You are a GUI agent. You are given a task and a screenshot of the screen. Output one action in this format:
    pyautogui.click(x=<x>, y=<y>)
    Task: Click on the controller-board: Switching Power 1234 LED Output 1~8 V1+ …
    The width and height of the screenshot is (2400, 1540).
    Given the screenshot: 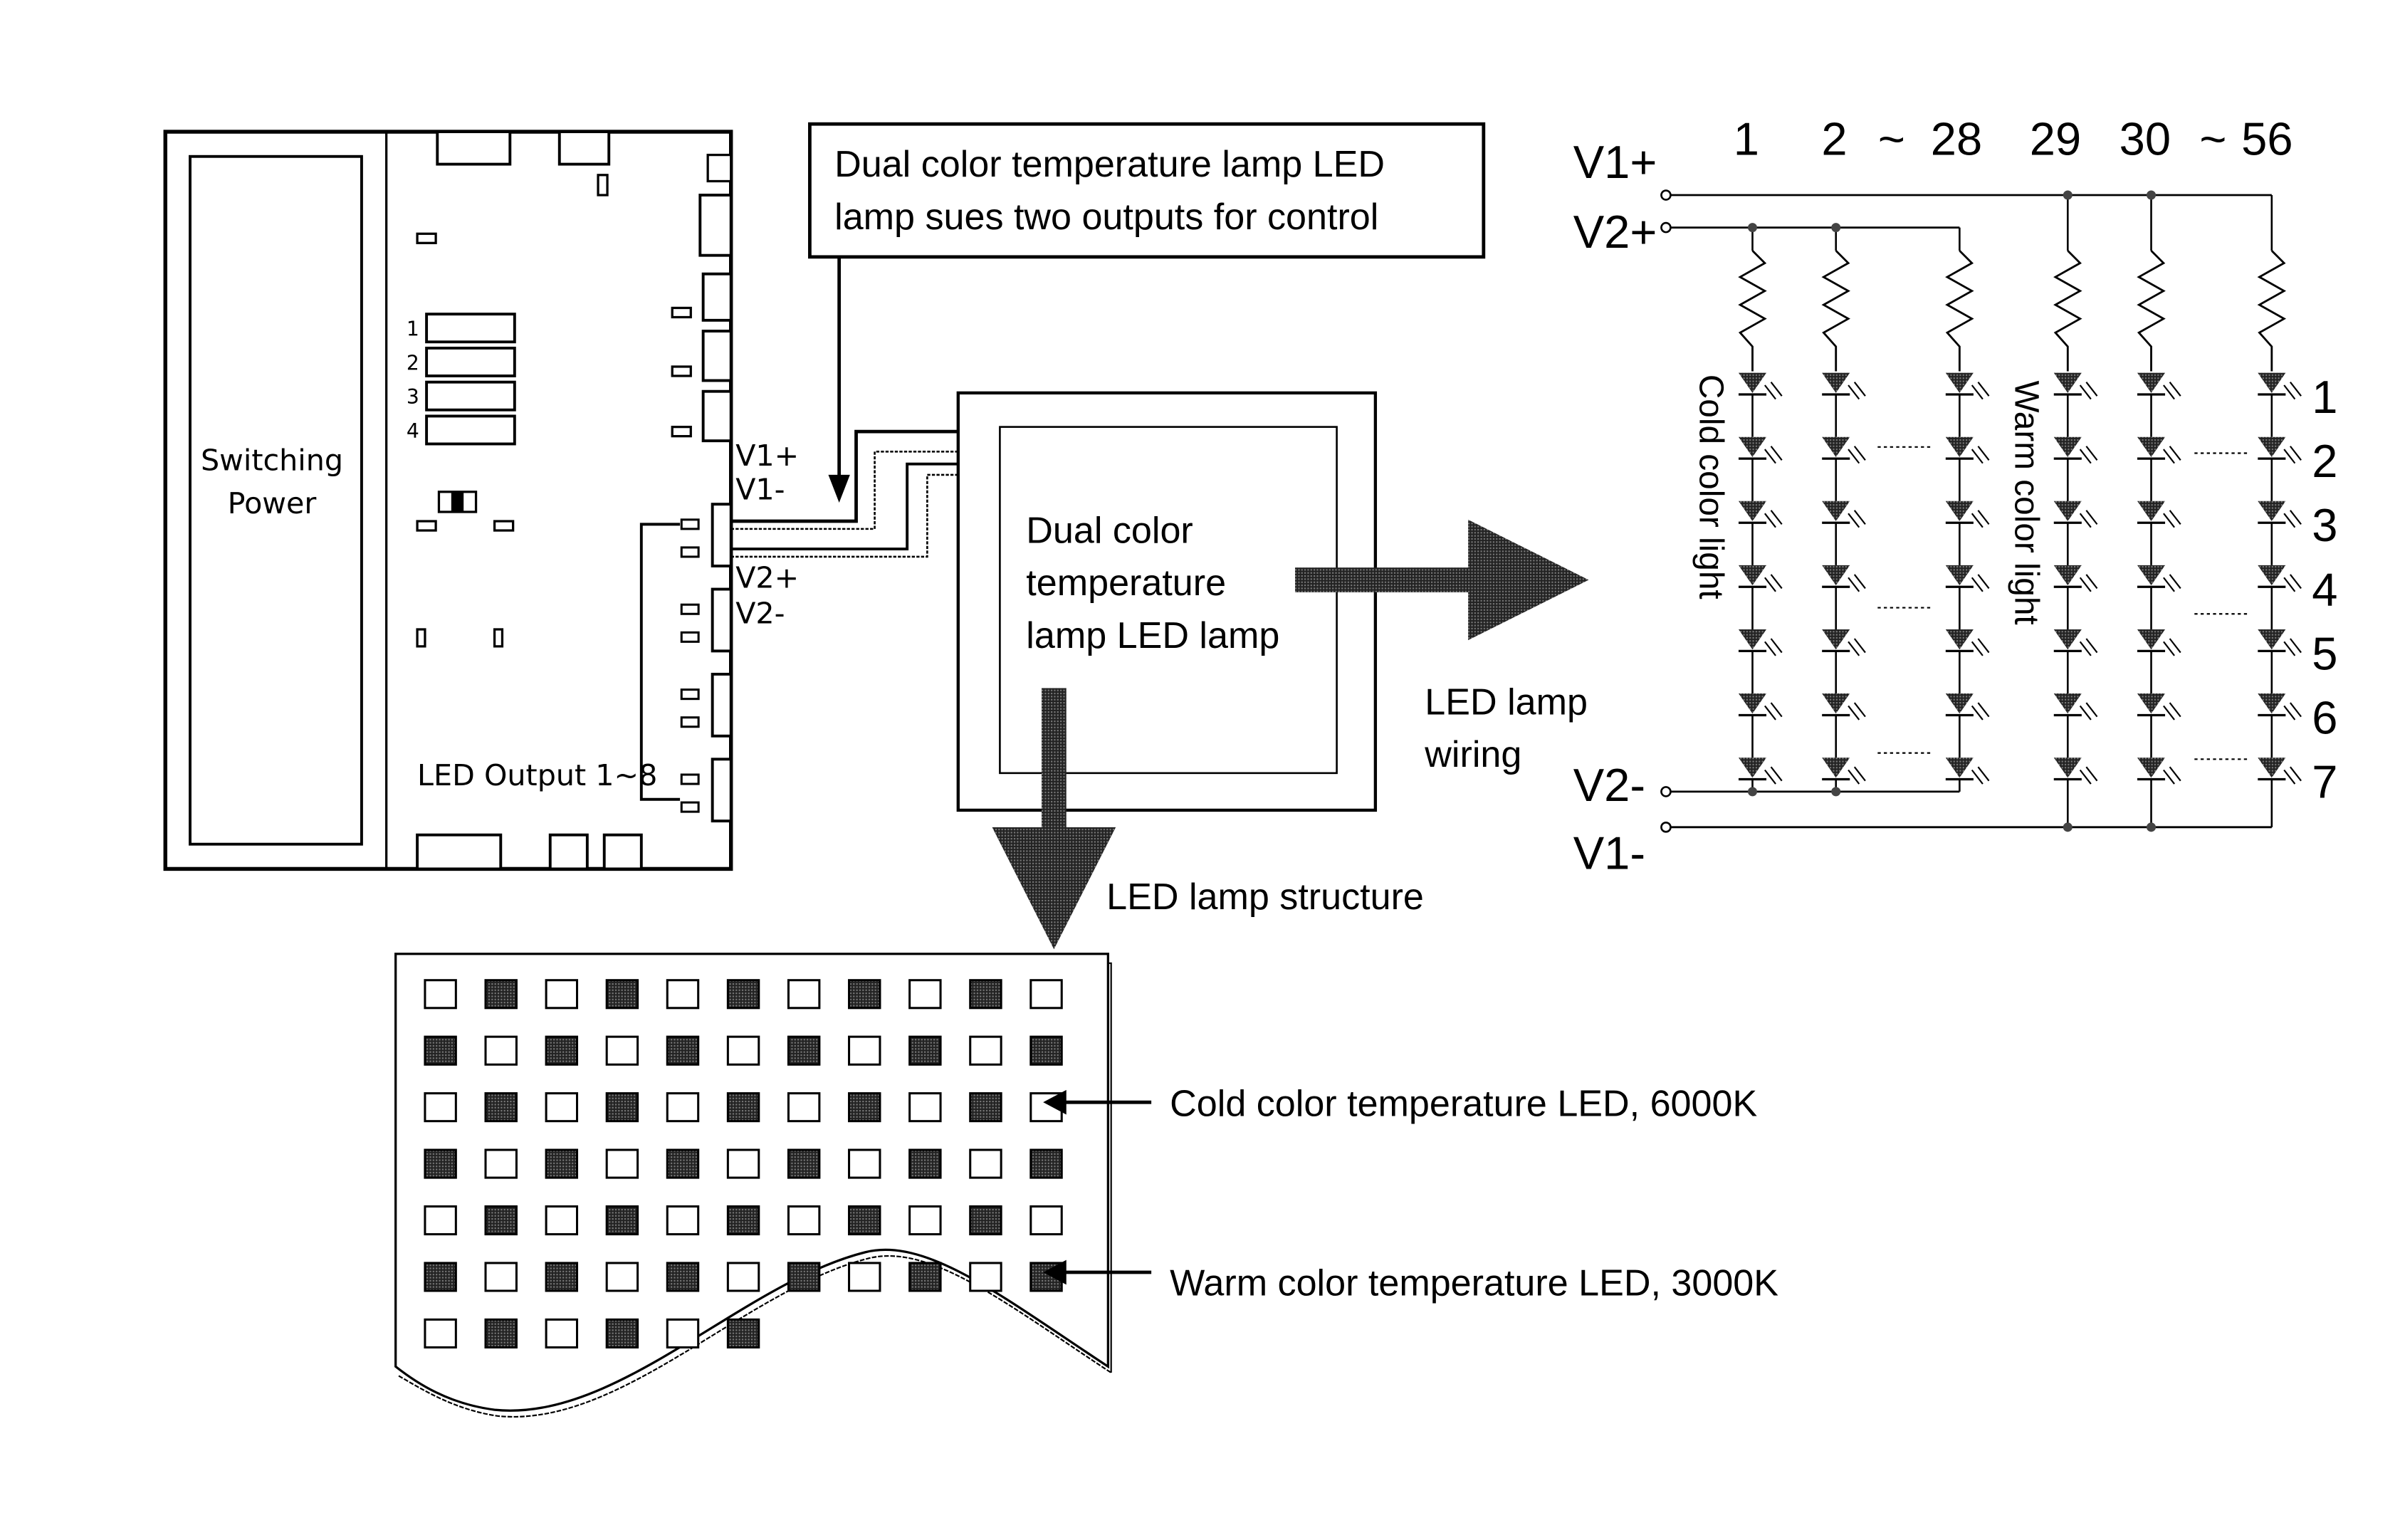 What is the action you would take?
    pyautogui.click(x=481, y=500)
    